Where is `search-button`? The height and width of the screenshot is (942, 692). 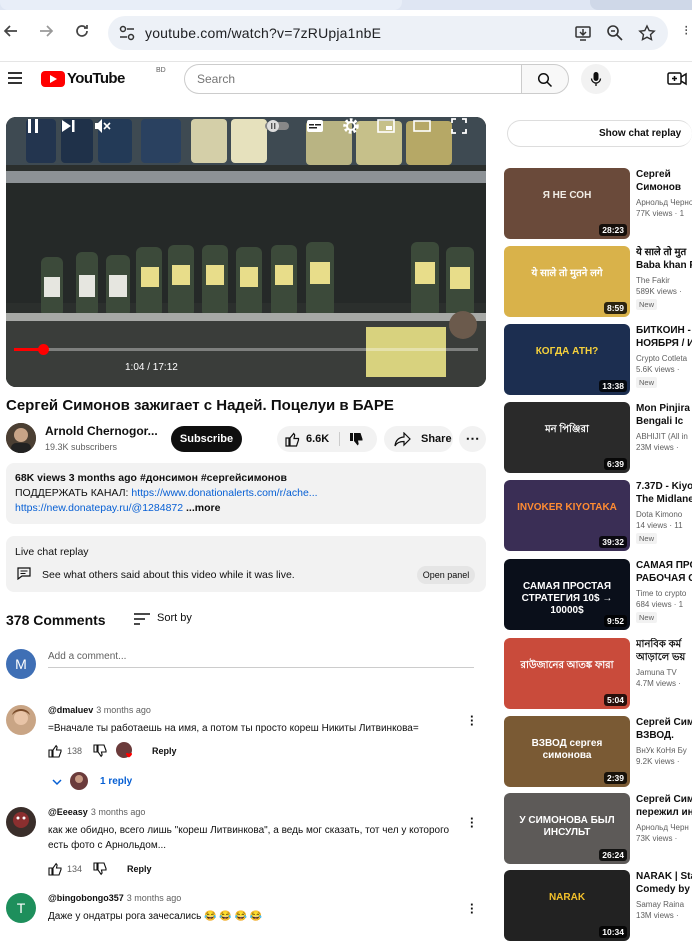 search-button is located at coordinates (545, 79).